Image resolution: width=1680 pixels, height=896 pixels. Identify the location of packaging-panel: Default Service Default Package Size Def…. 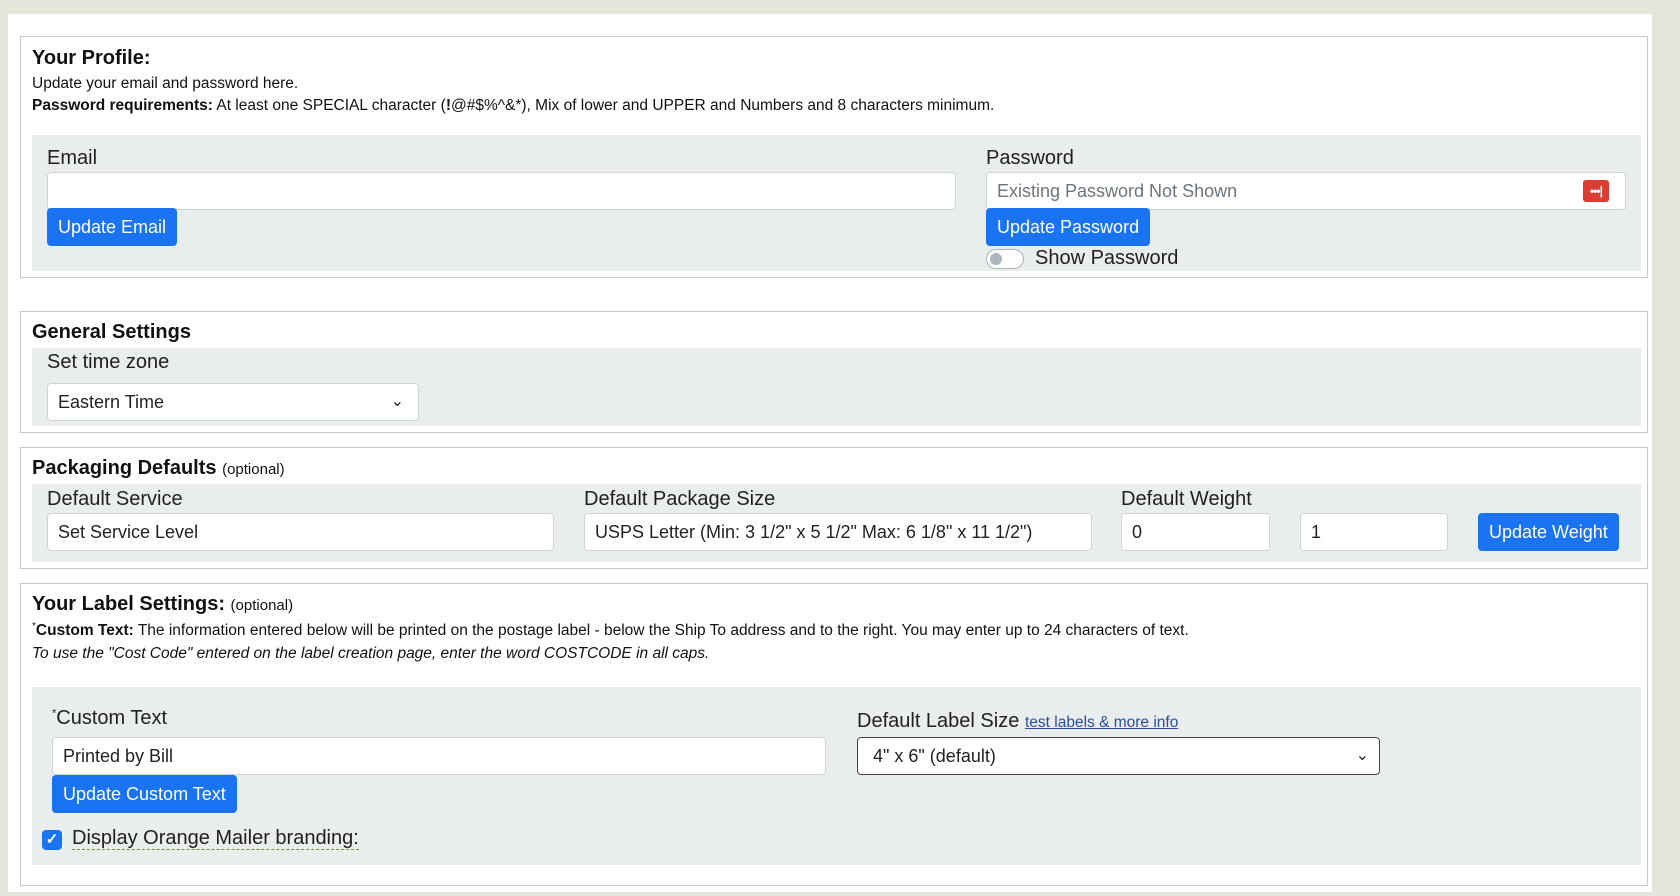
(836, 523).